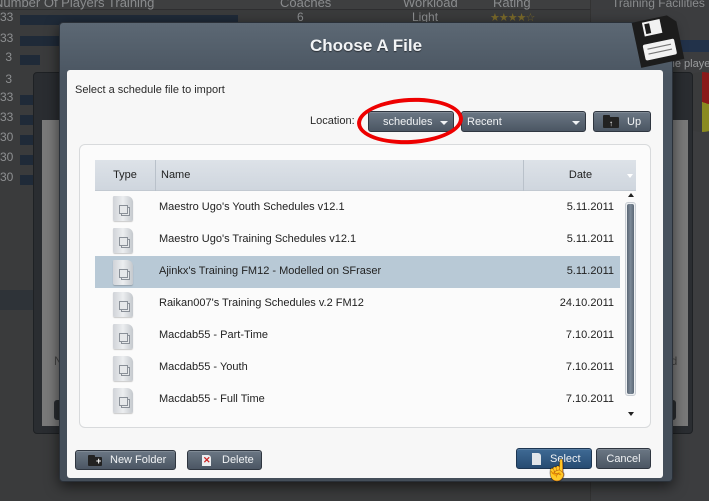 Image resolution: width=709 pixels, height=501 pixels. I want to click on select-button: Select, so click(554, 458).